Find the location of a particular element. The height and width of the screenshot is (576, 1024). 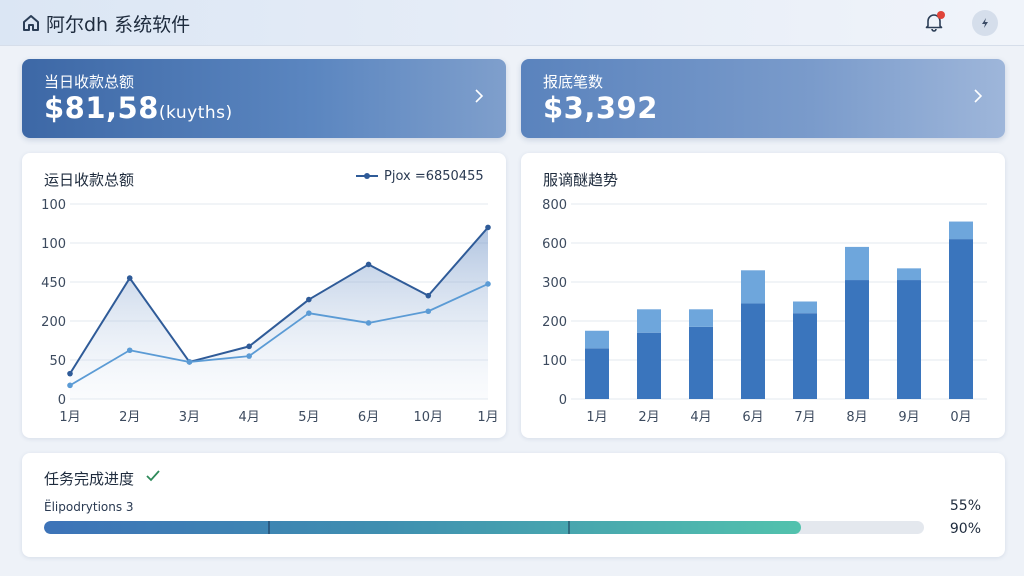

x-tick-label: 7月 is located at coordinates (804, 417).